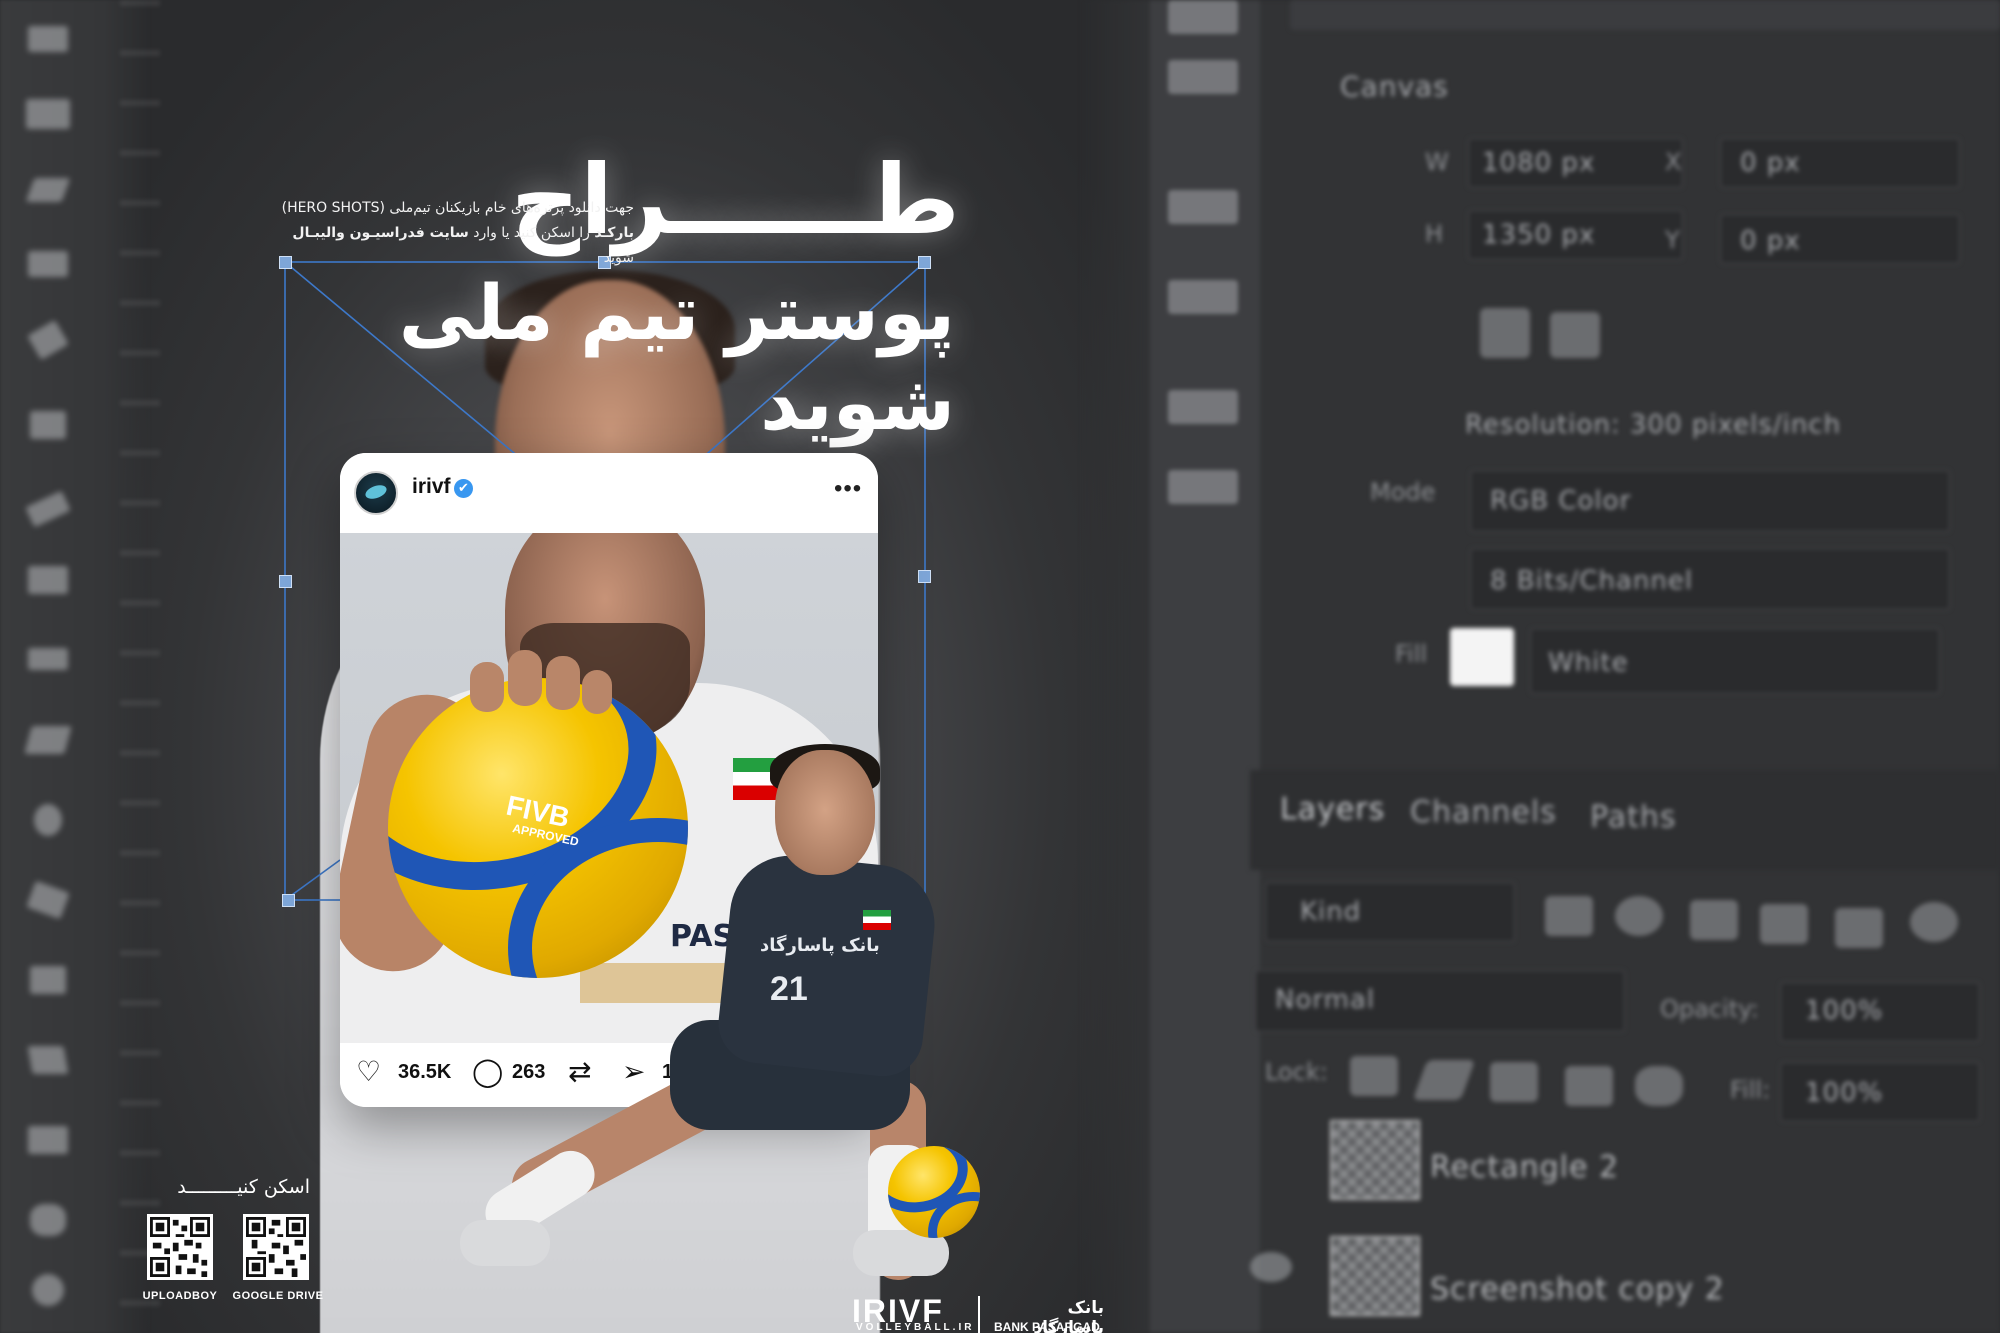  What do you see at coordinates (50, 340) in the screenshot?
I see `eyedropper-tool-icon` at bounding box center [50, 340].